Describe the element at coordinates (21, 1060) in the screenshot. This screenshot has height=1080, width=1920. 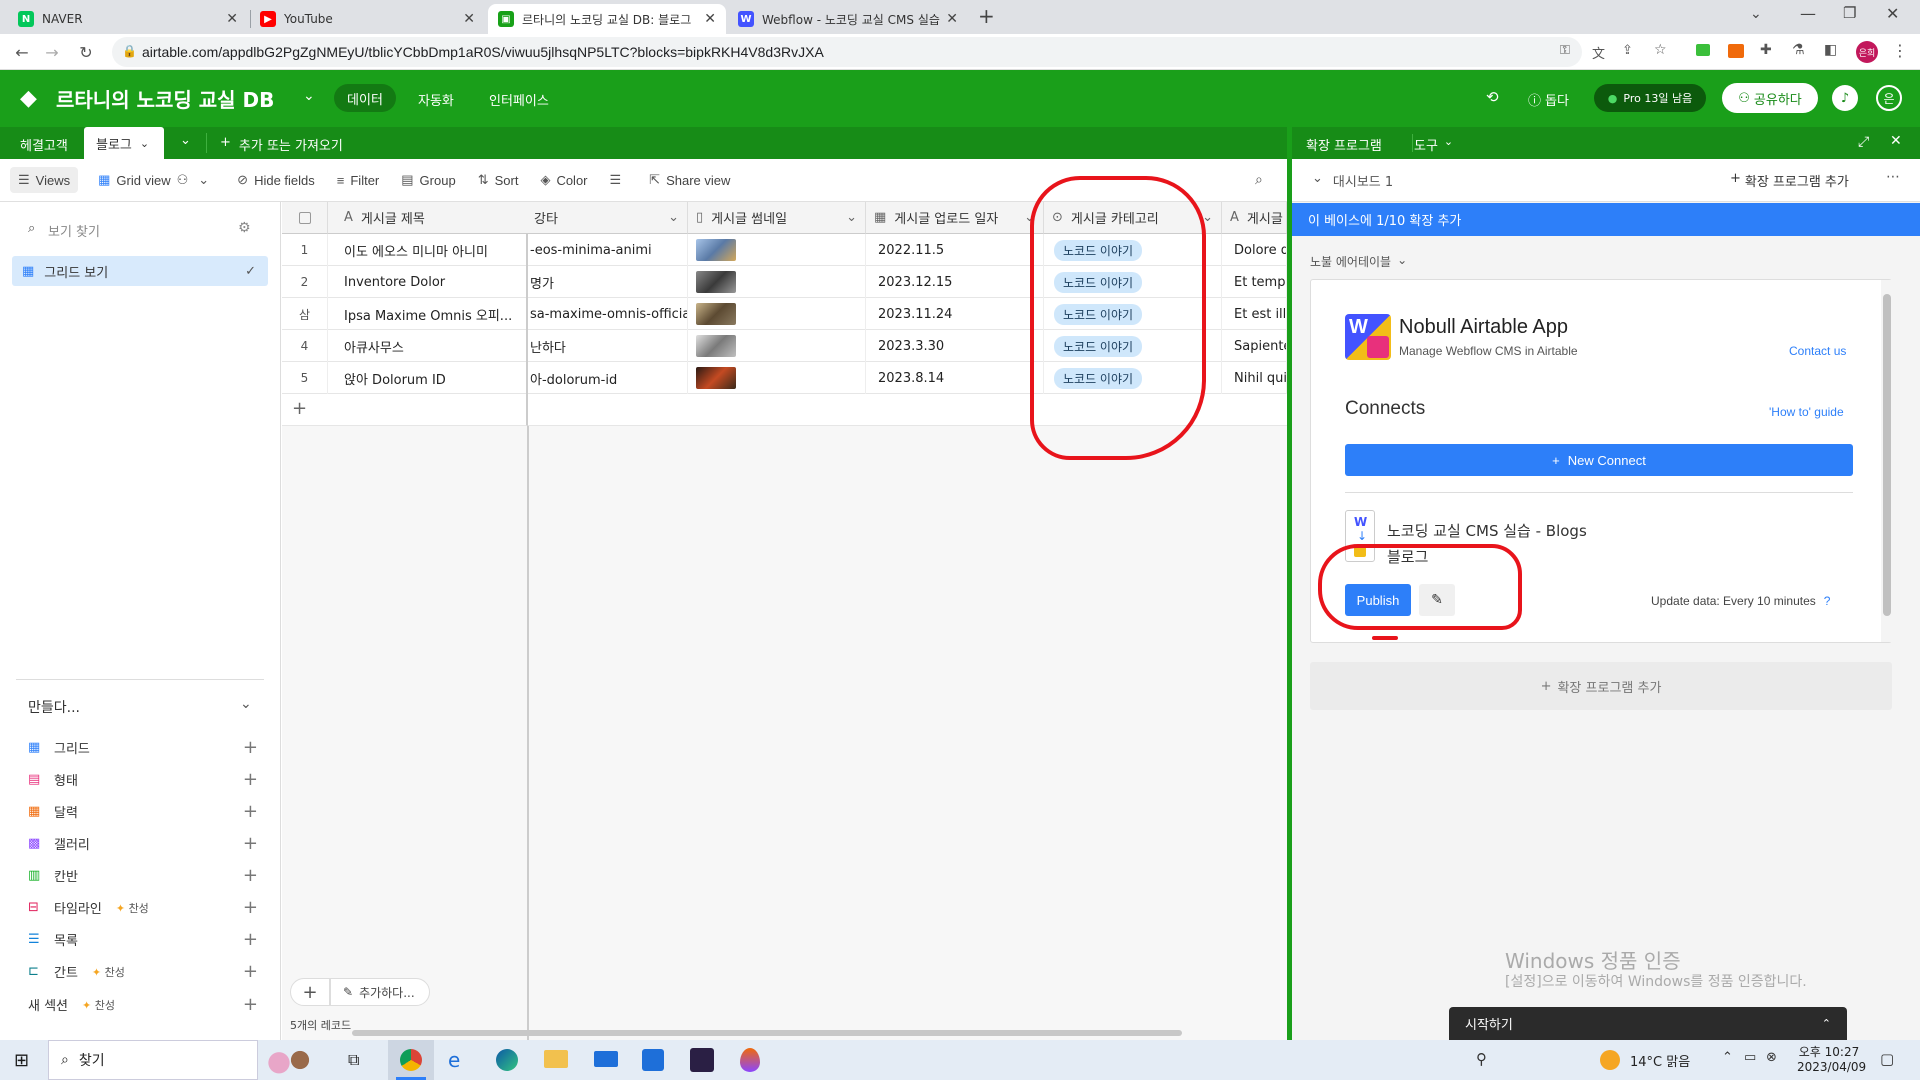
I see `windows-start-icon: ⊞` at that location.